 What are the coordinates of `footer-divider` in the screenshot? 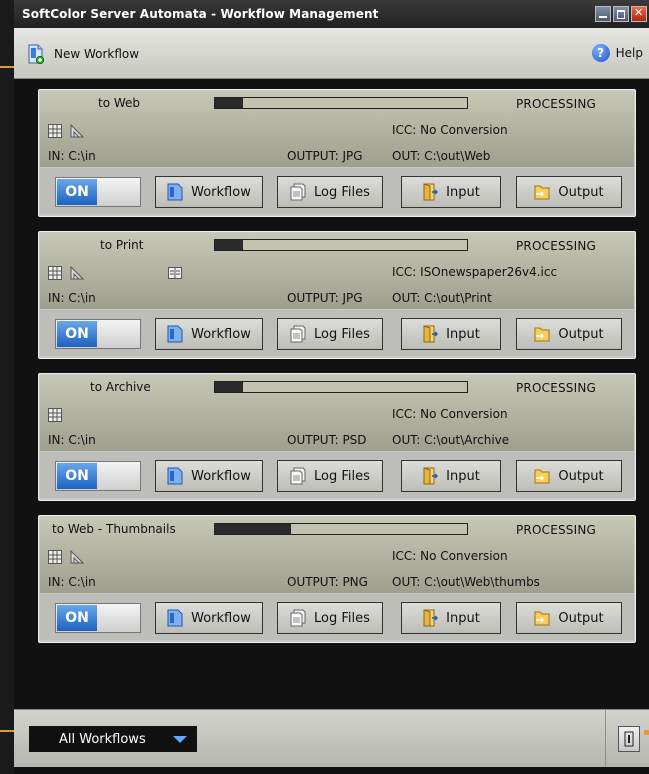 It's located at (605, 738).